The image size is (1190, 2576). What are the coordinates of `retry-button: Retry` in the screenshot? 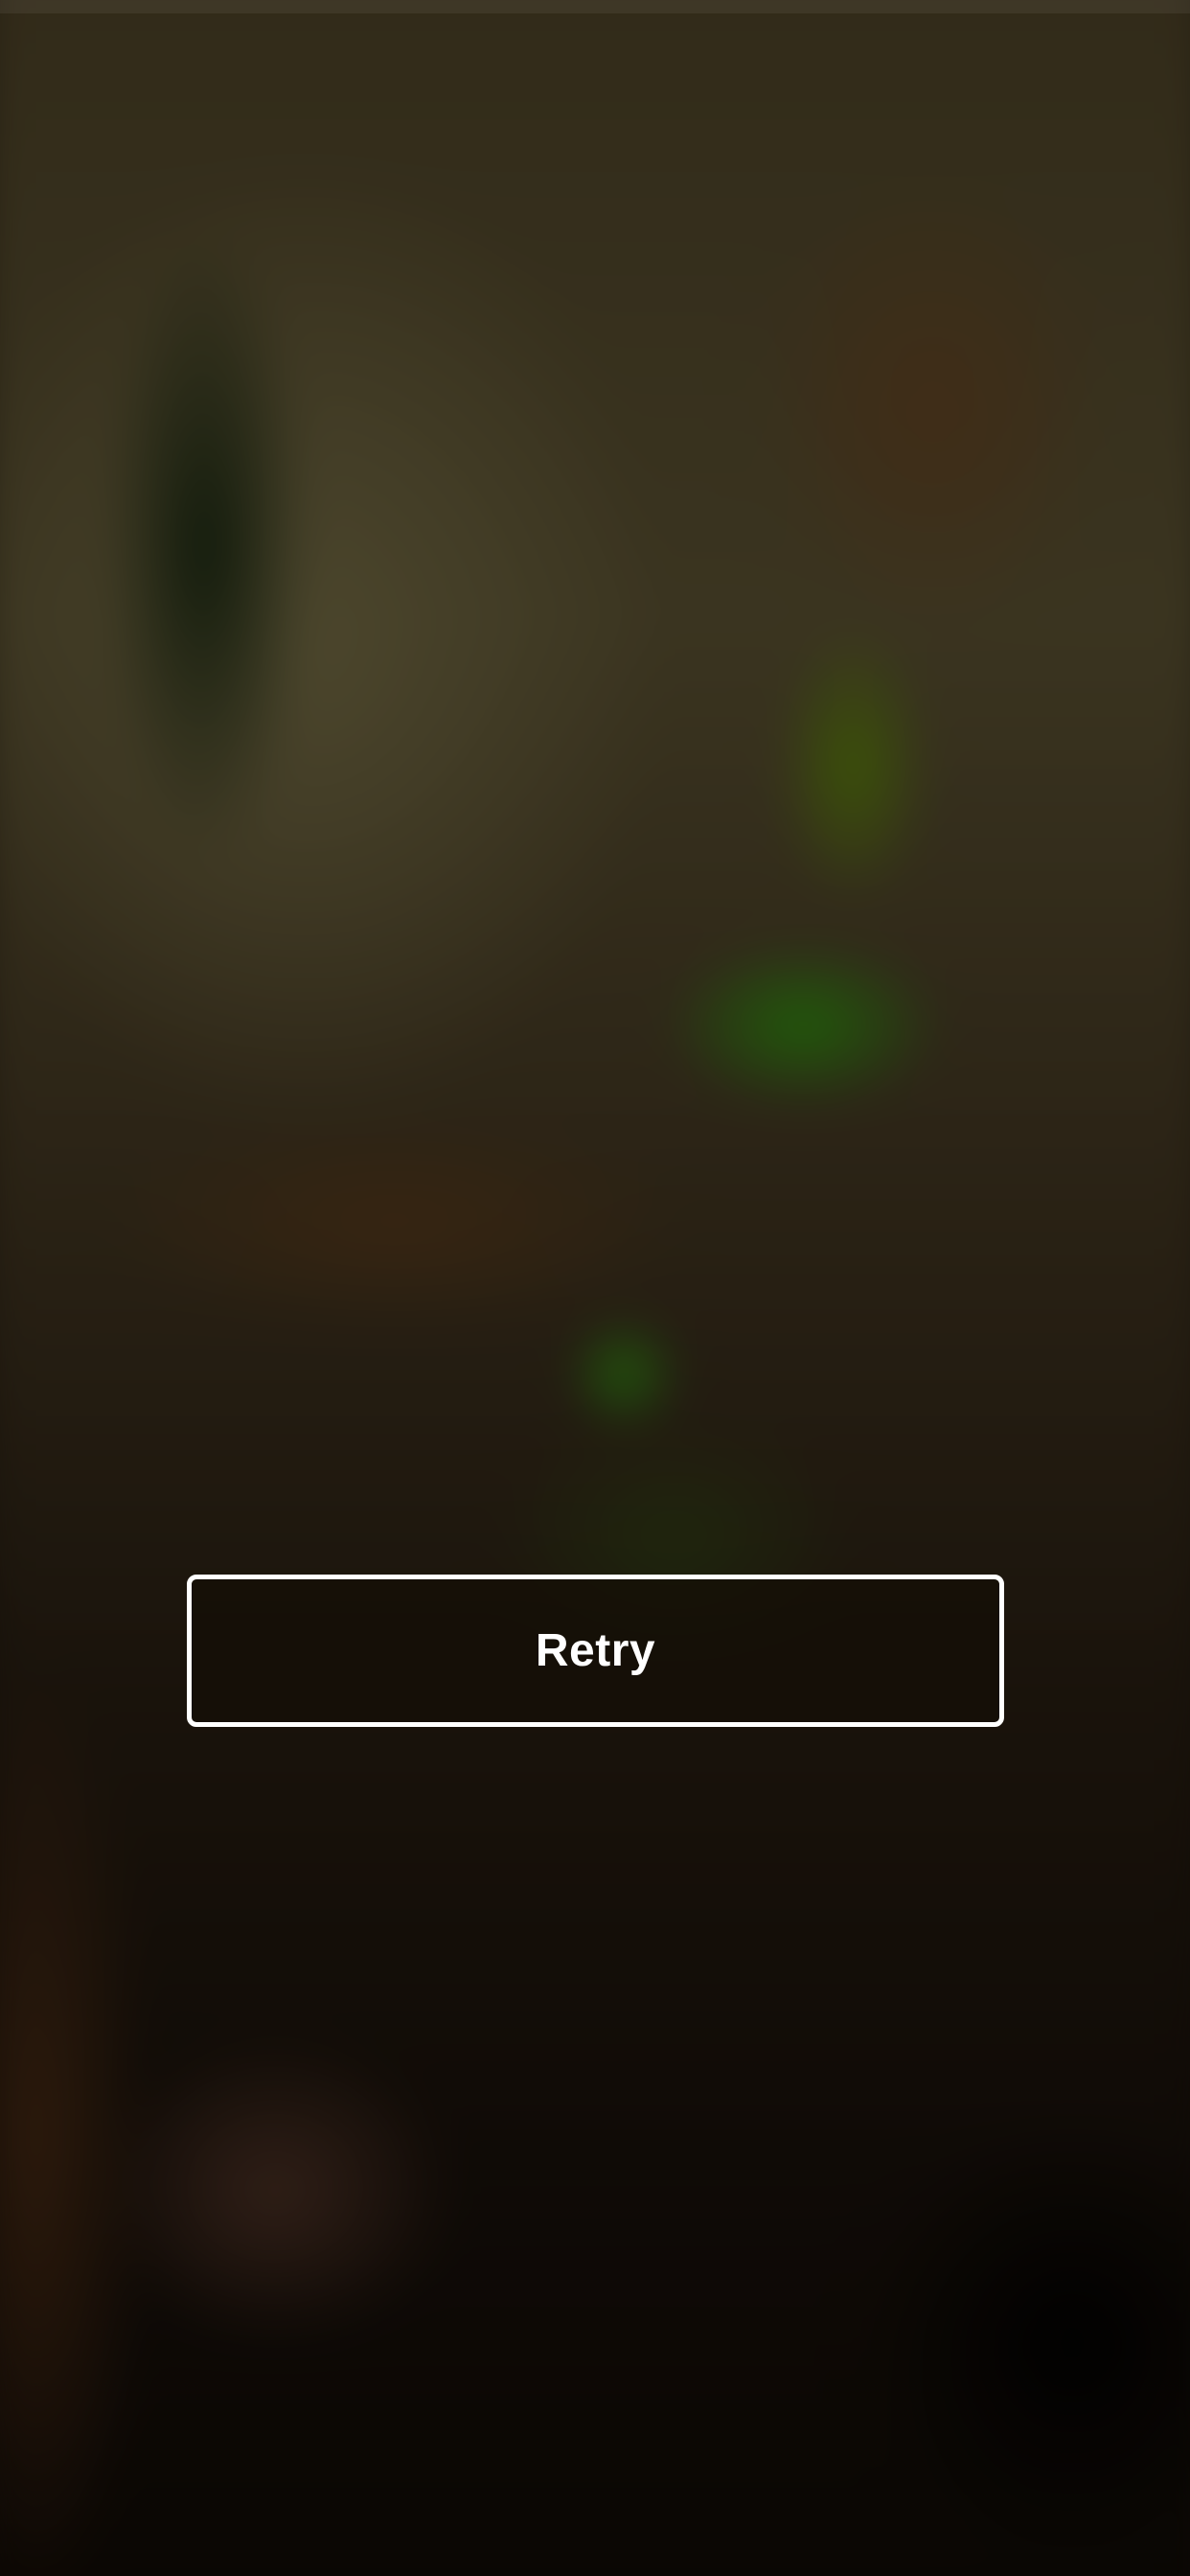 It's located at (595, 1651).